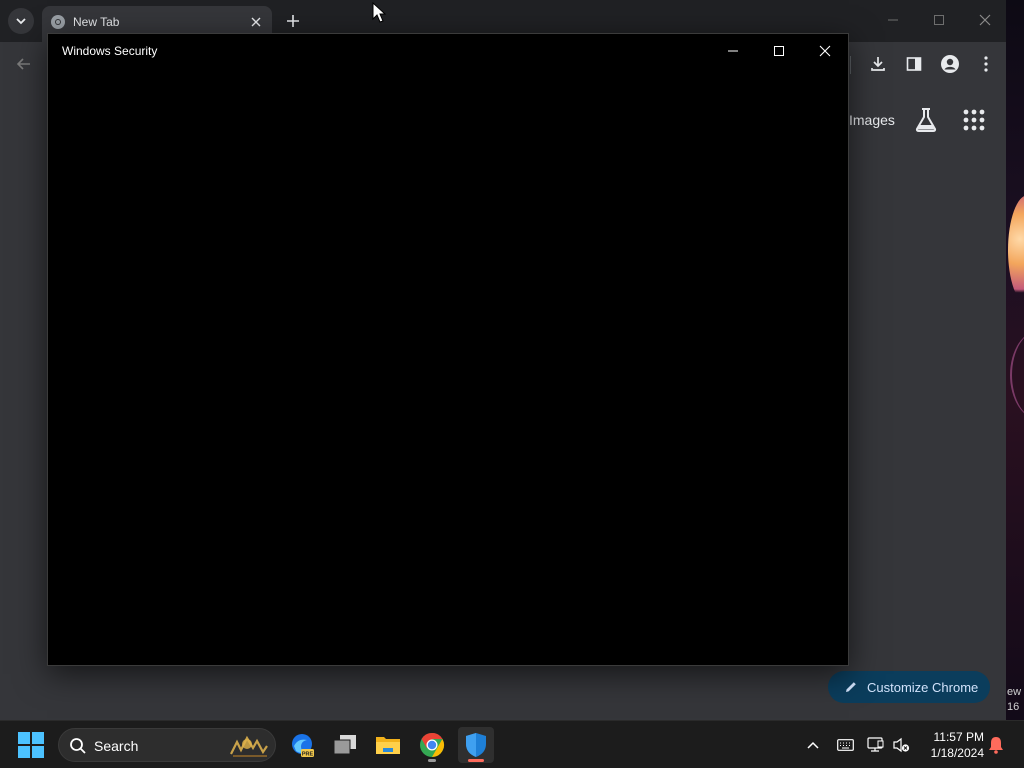 The image size is (1024, 768). Describe the element at coordinates (923, 687) in the screenshot. I see `customize-chrome-label: Customize Chrome` at that location.